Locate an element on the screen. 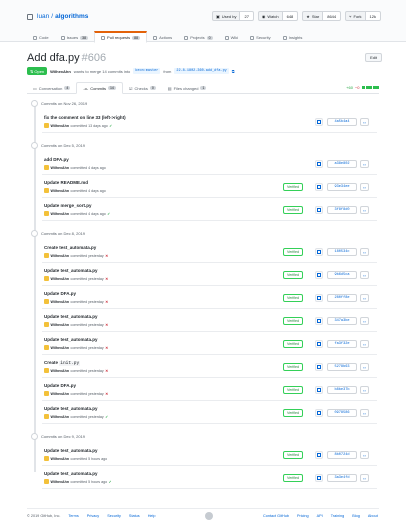 Image resolution: width=406 pixels, height=531 pixels. github-logo-icon is located at coordinates (209, 516).